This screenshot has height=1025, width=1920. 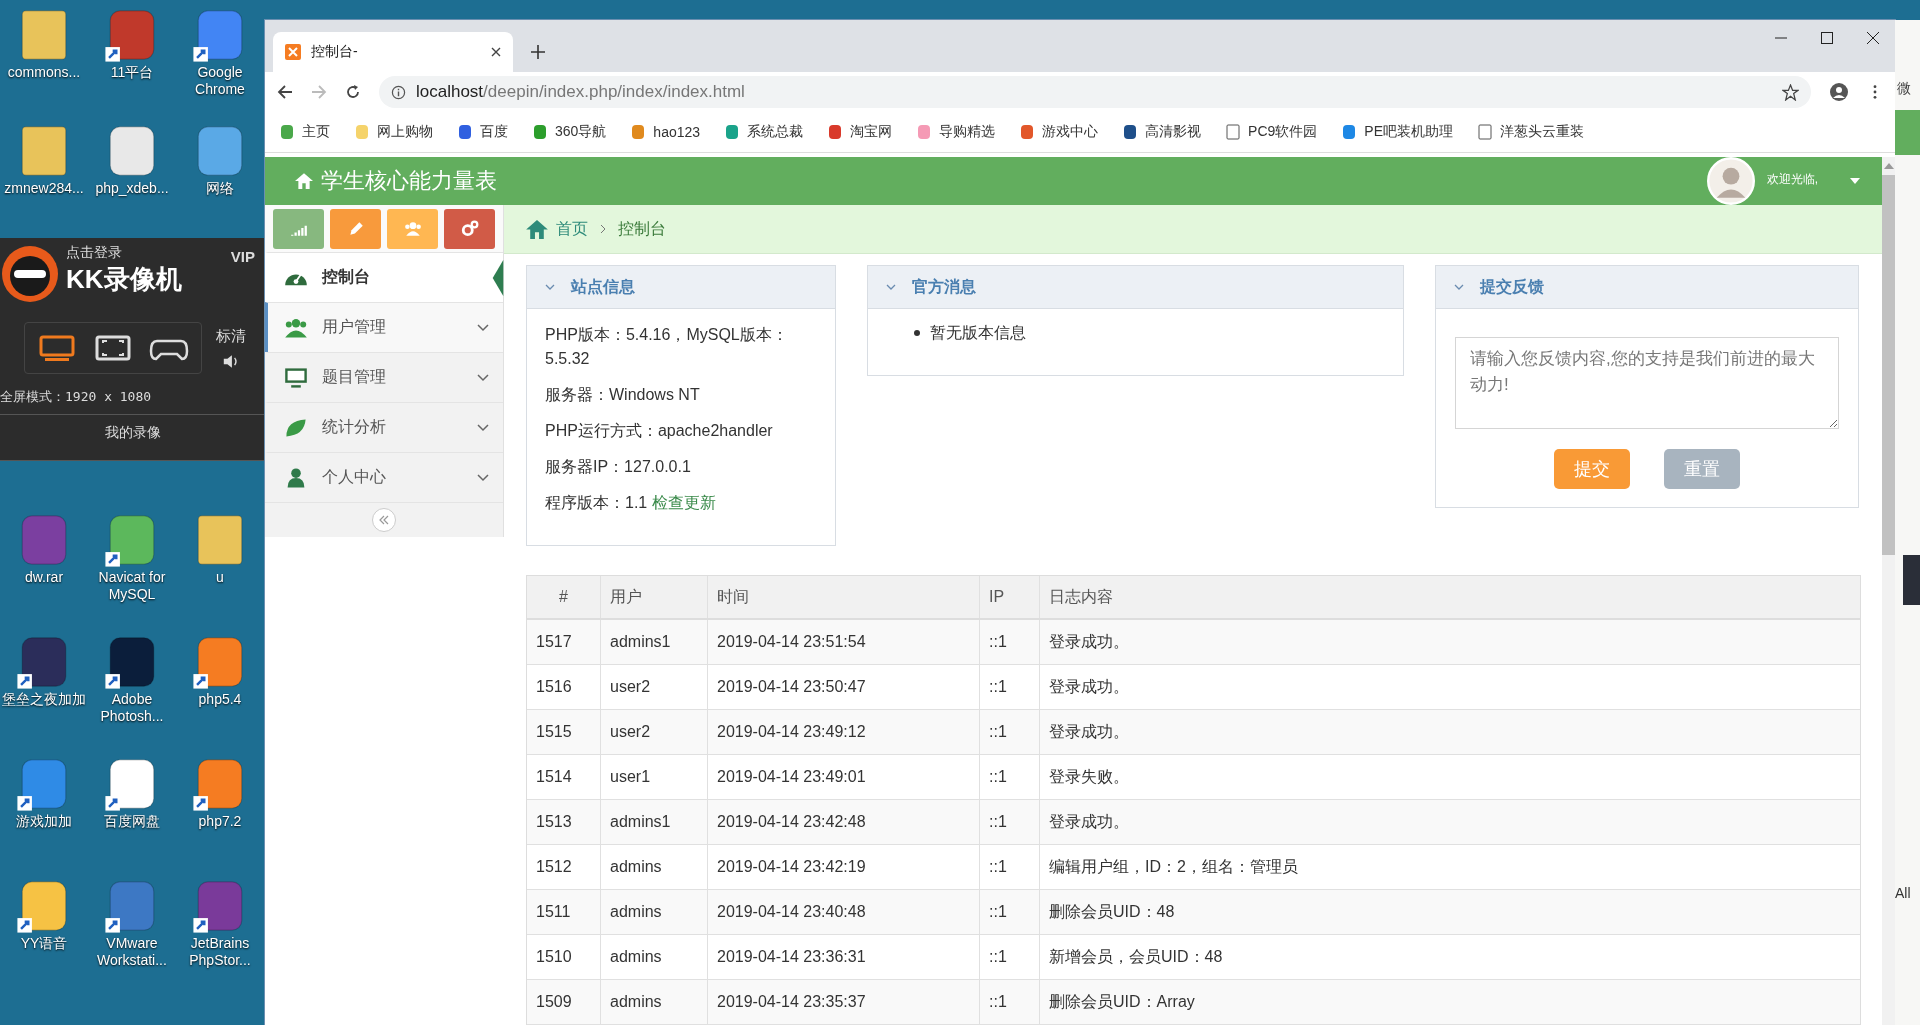 I want to click on close-tab-icon, so click(x=496, y=52).